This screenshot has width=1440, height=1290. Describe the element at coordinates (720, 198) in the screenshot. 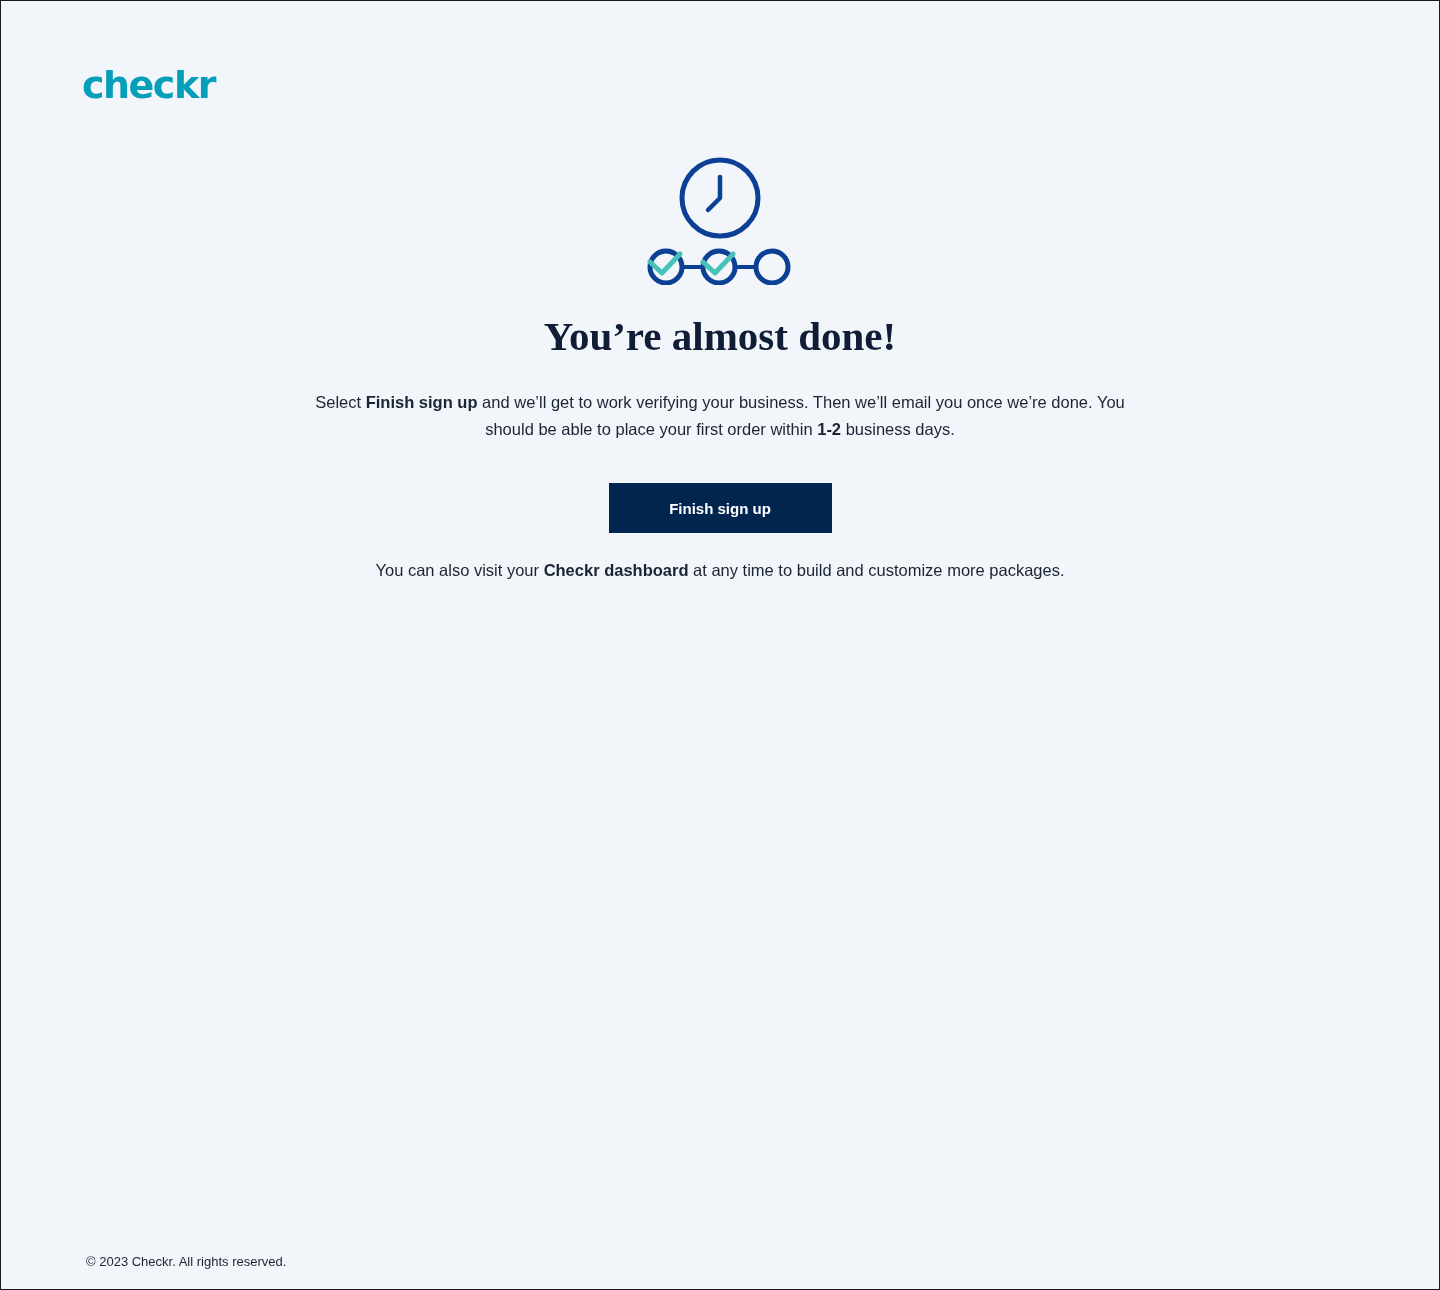

I see `clock-icon` at that location.